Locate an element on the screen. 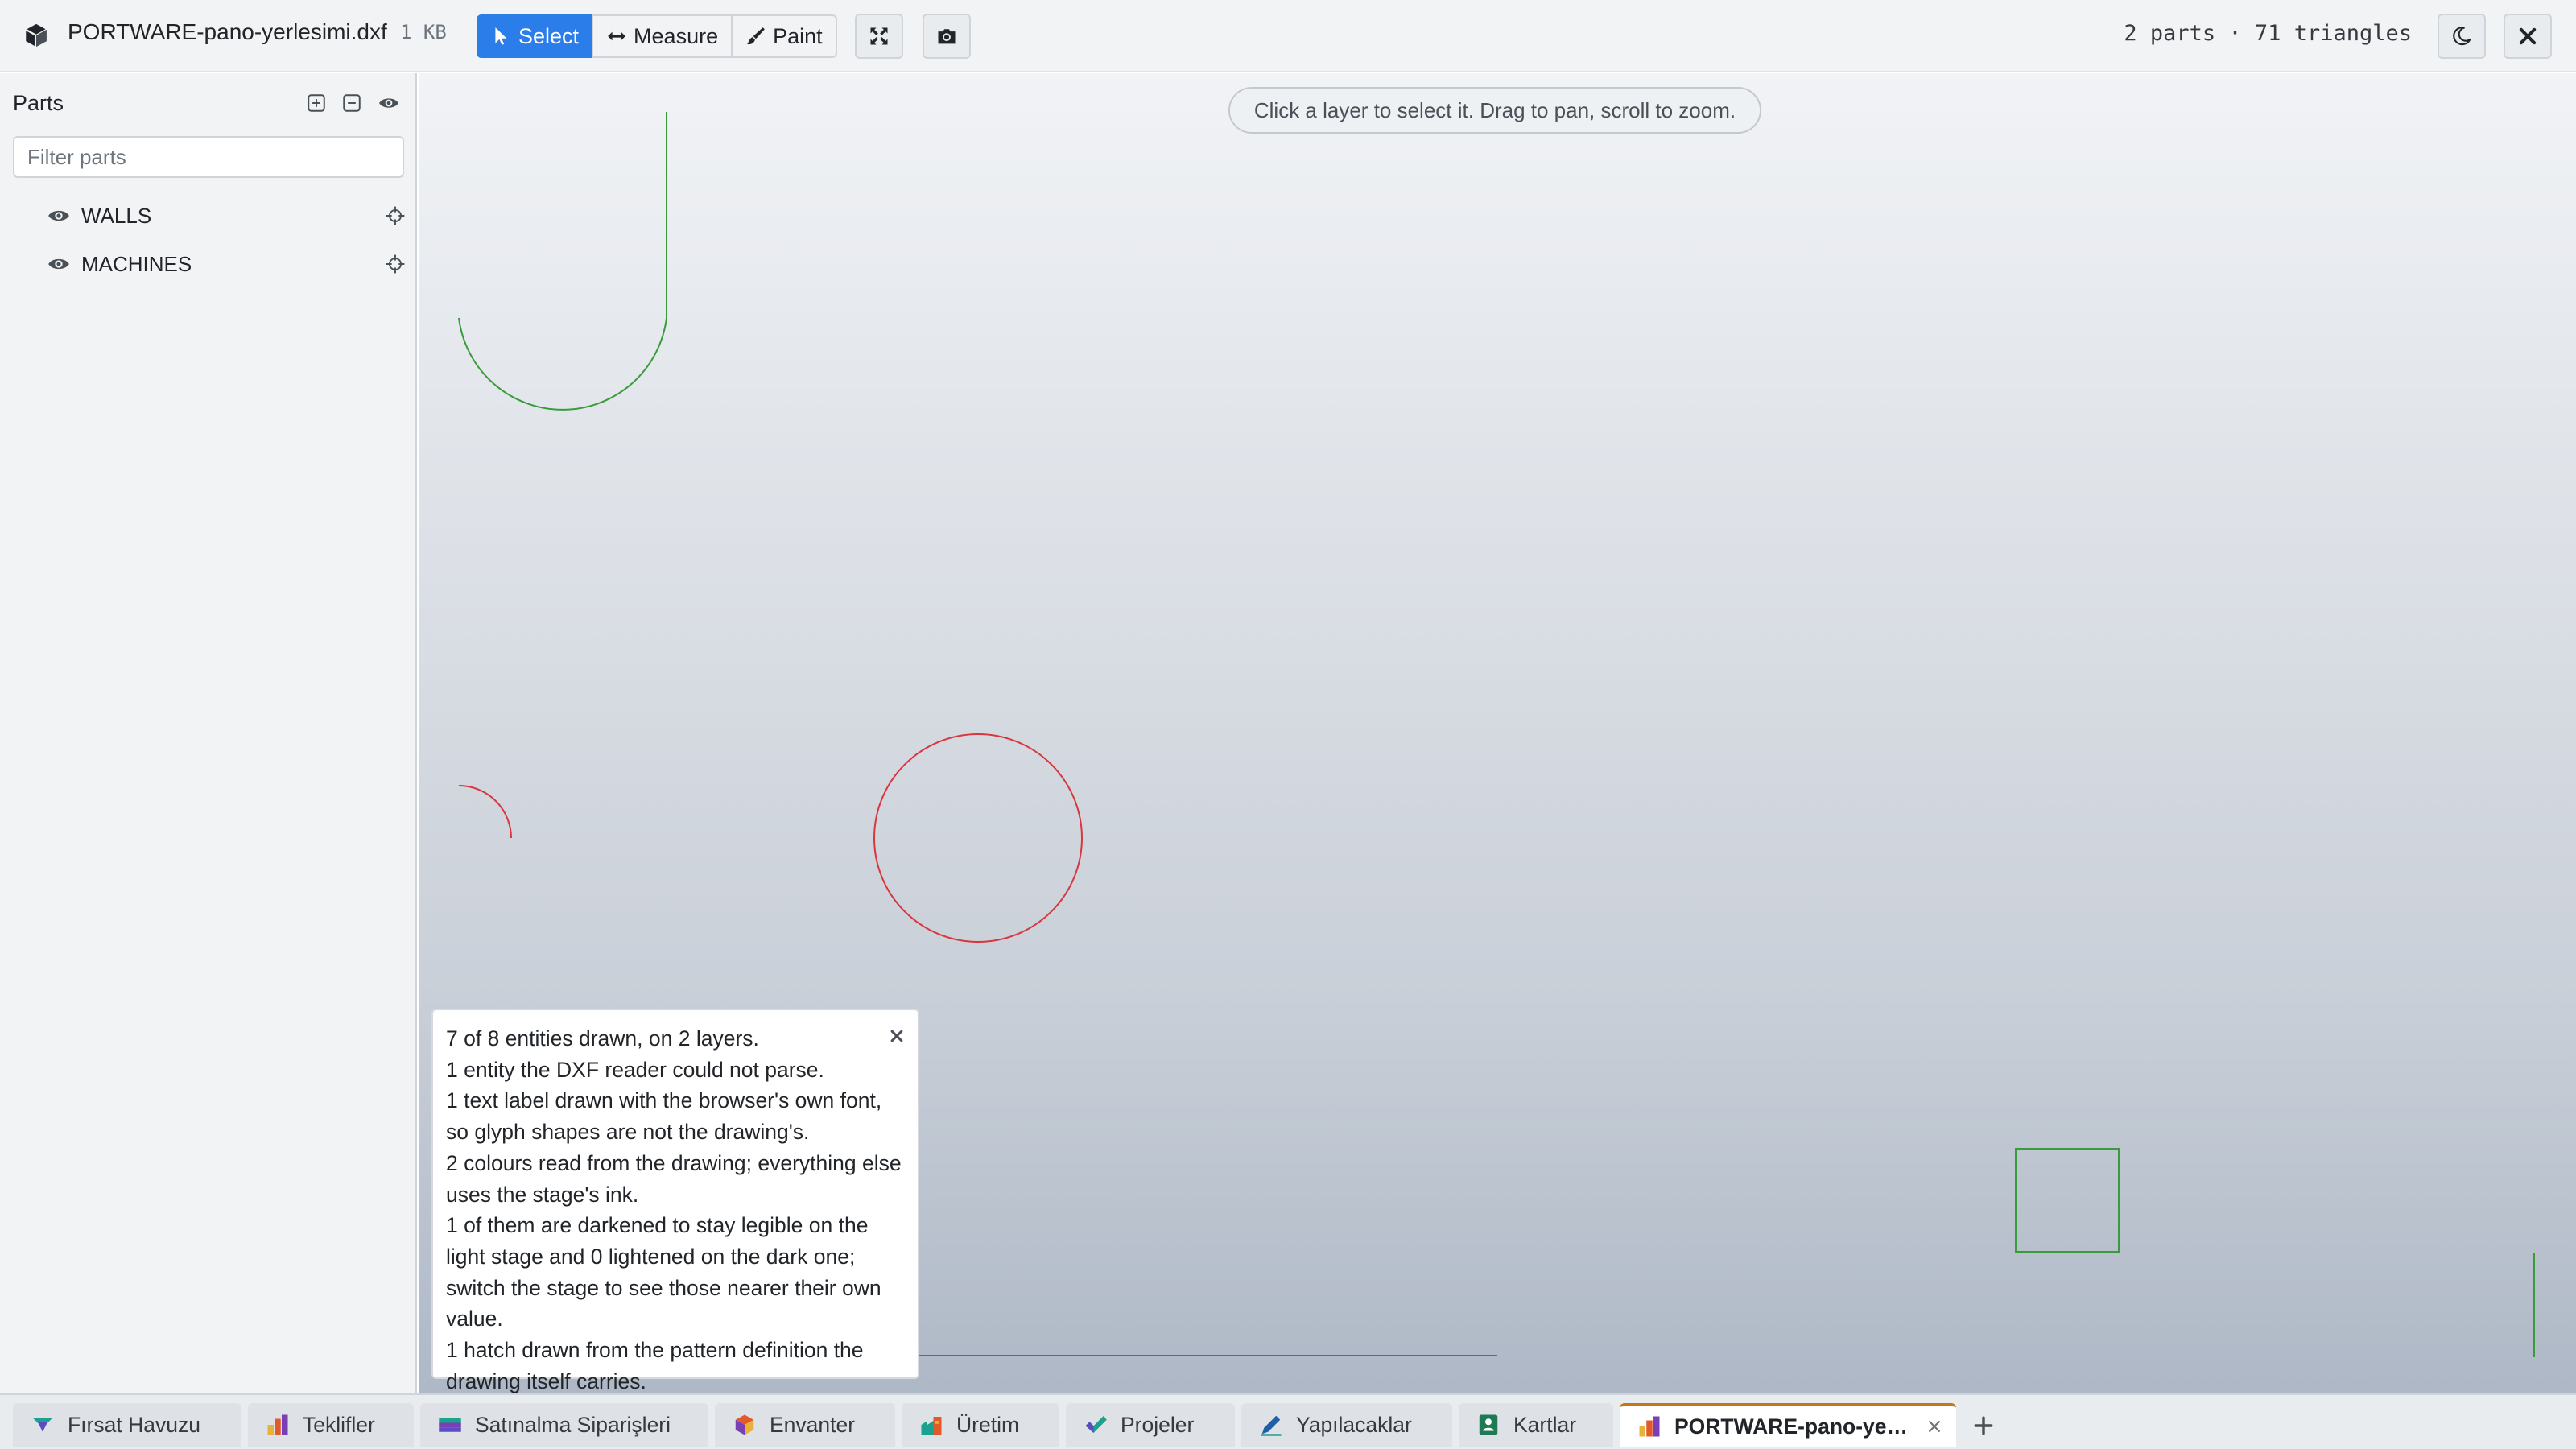 This screenshot has width=2576, height=1449. tab-kartlar: Kartlar is located at coordinates (1536, 1425).